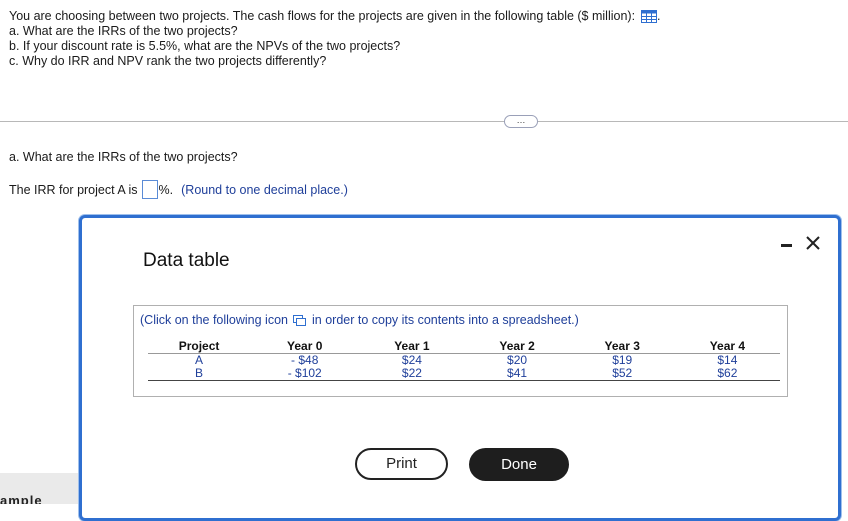  What do you see at coordinates (649, 16) in the screenshot?
I see `table-icon` at bounding box center [649, 16].